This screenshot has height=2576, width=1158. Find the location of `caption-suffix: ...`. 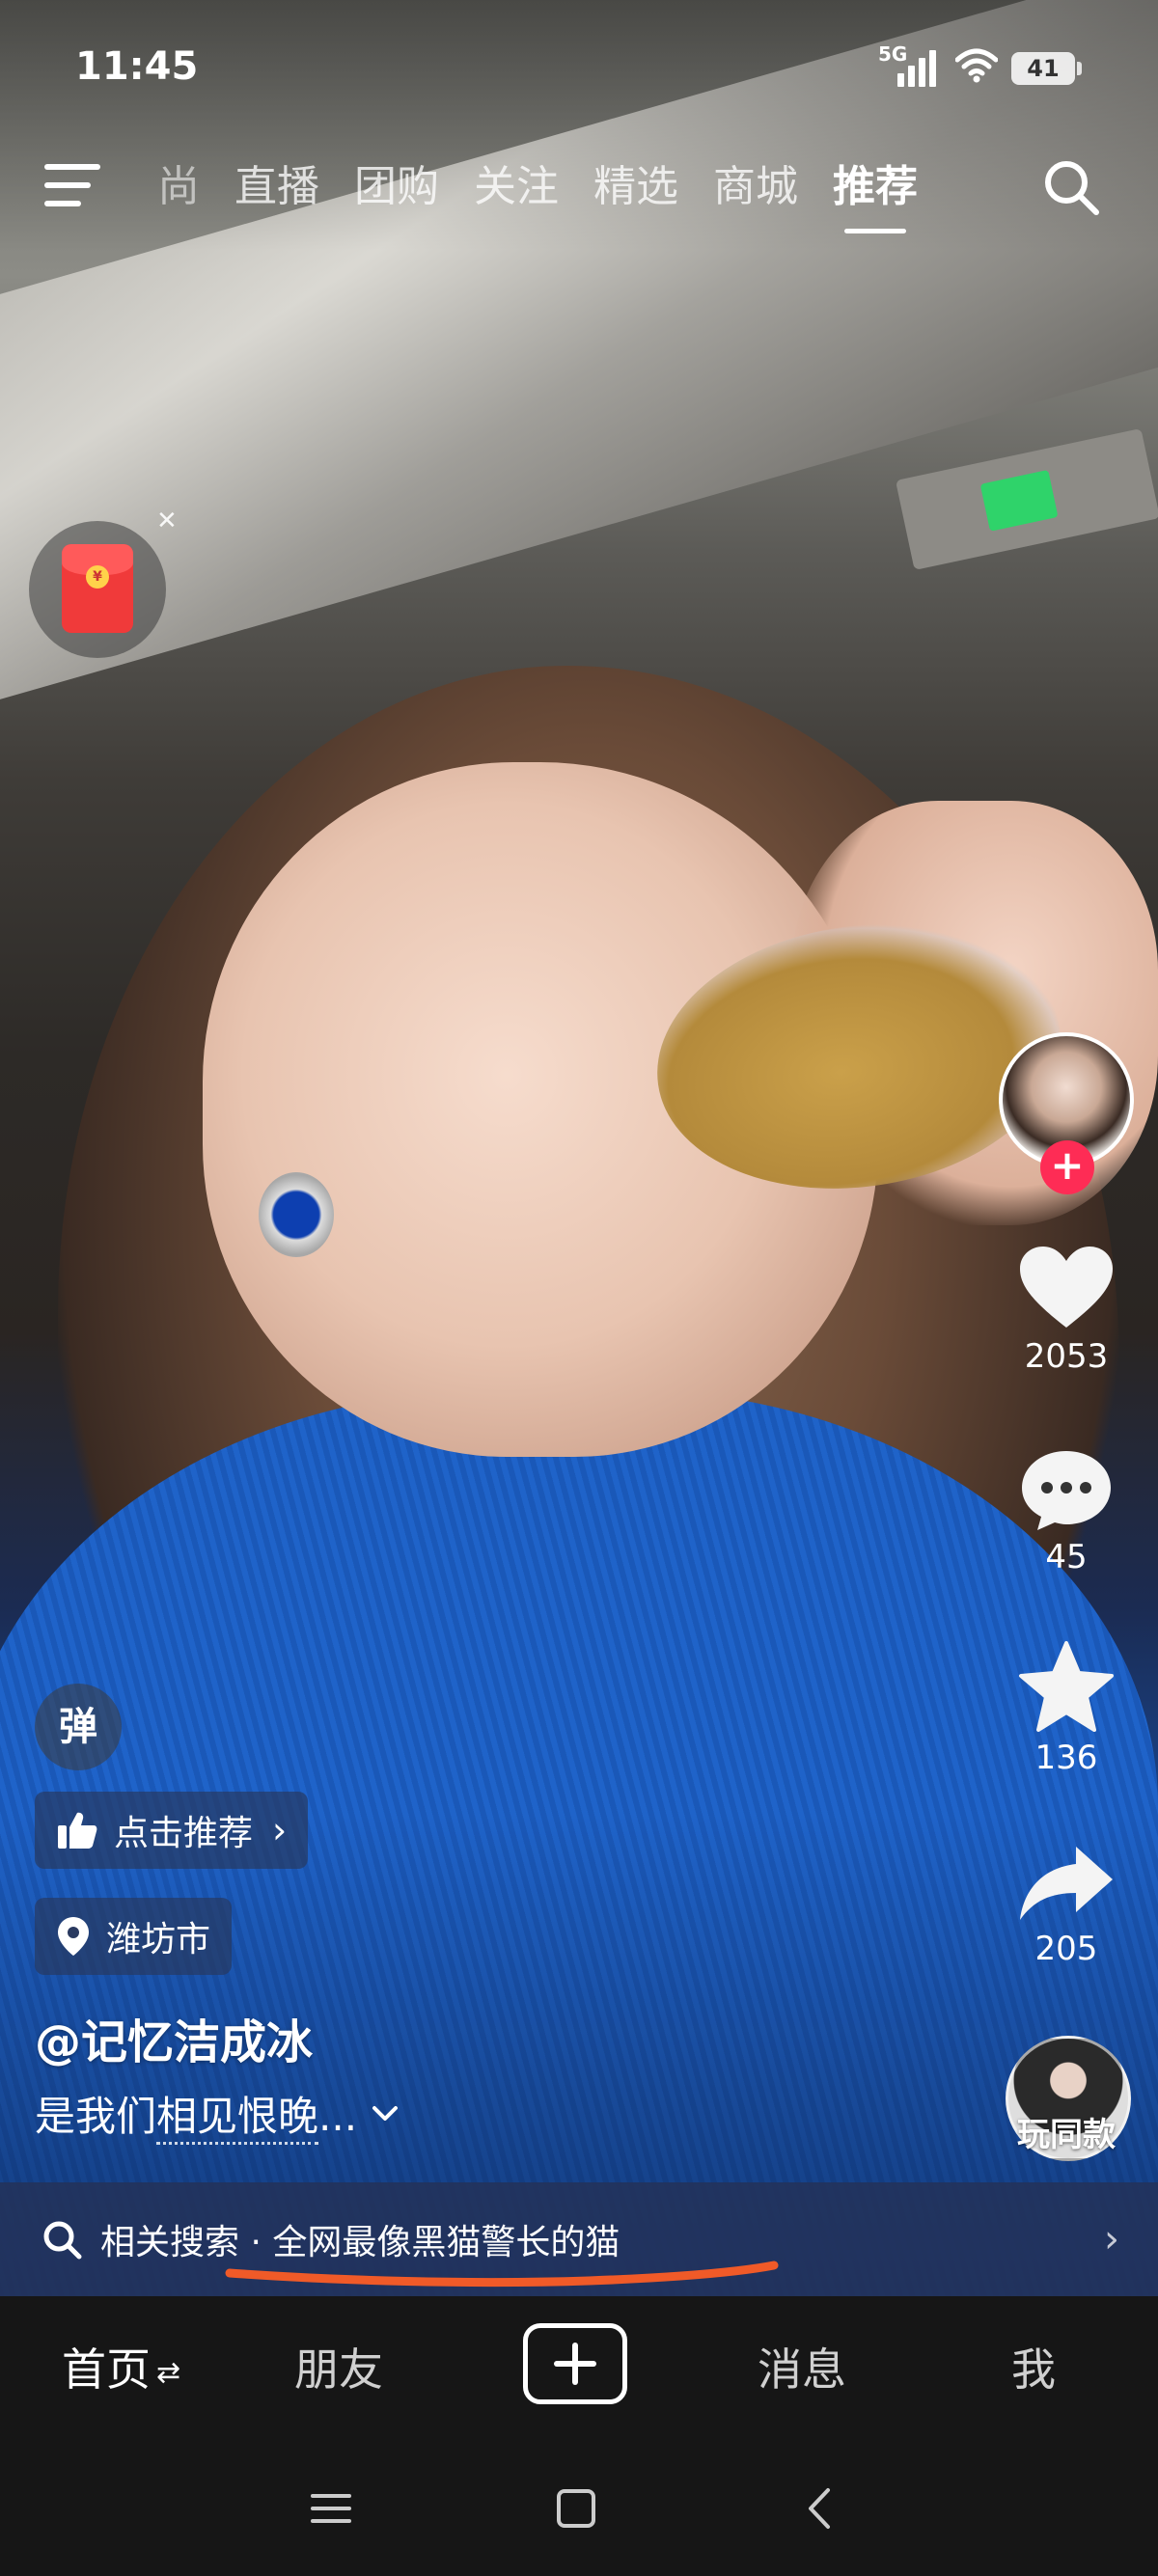

caption-suffix: ... is located at coordinates (338, 2116).